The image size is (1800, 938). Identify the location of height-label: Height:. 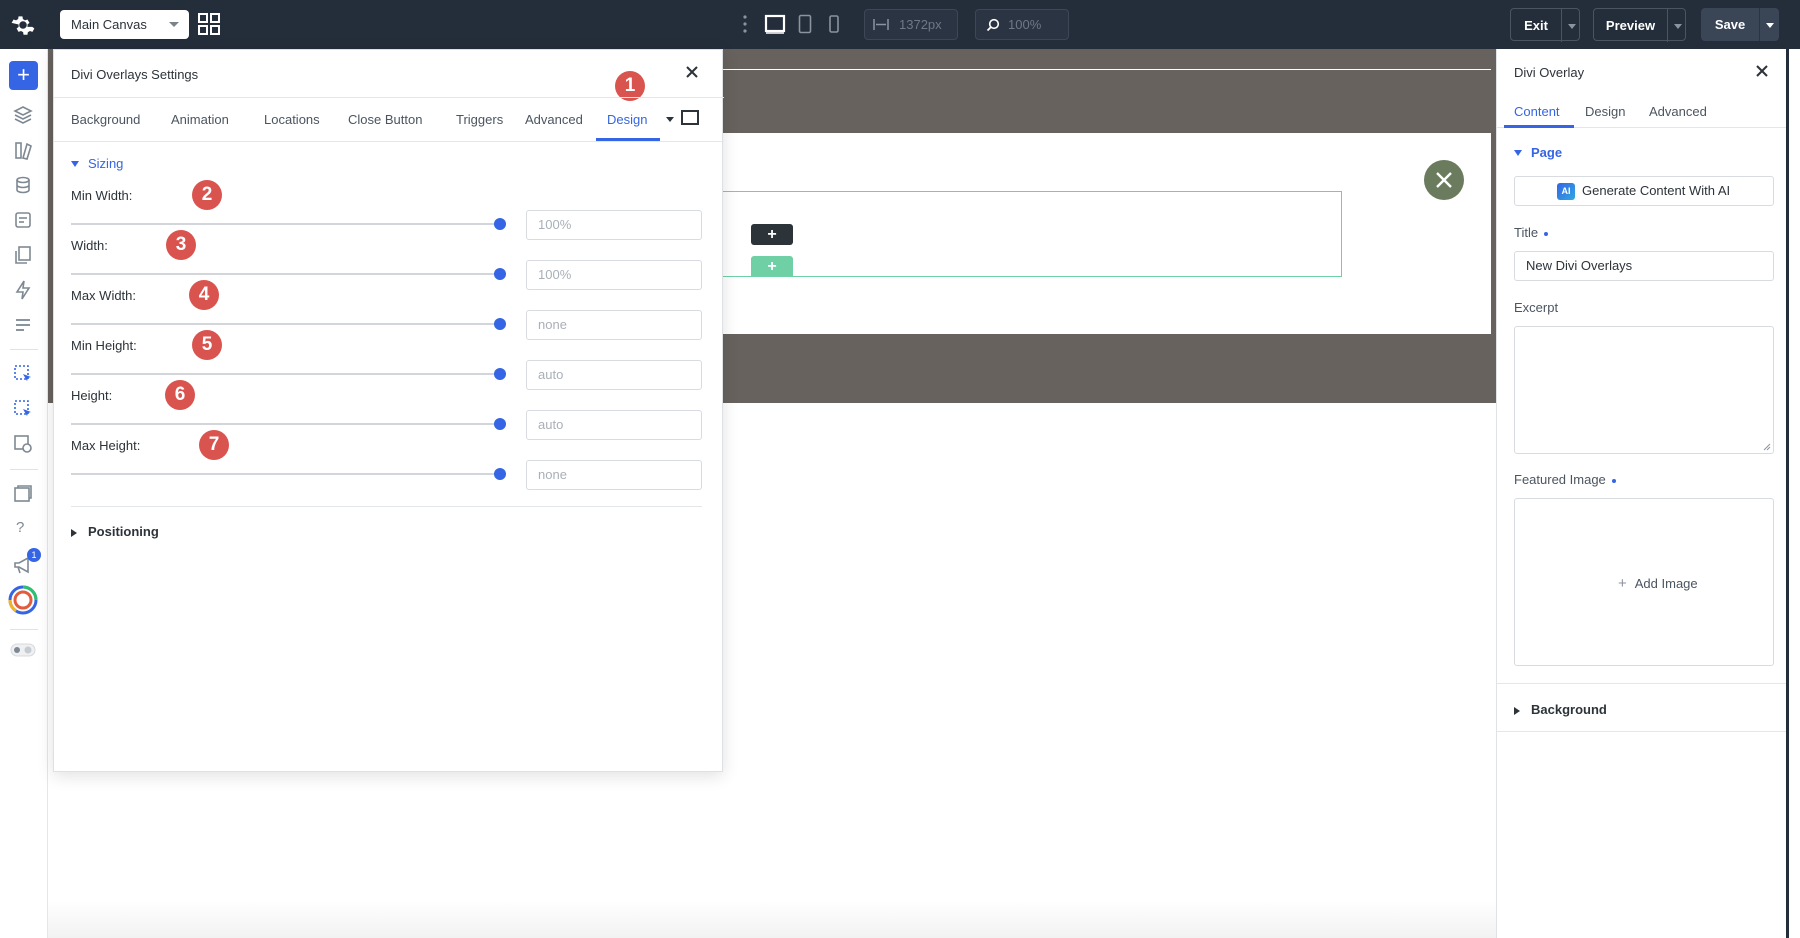
(92, 395).